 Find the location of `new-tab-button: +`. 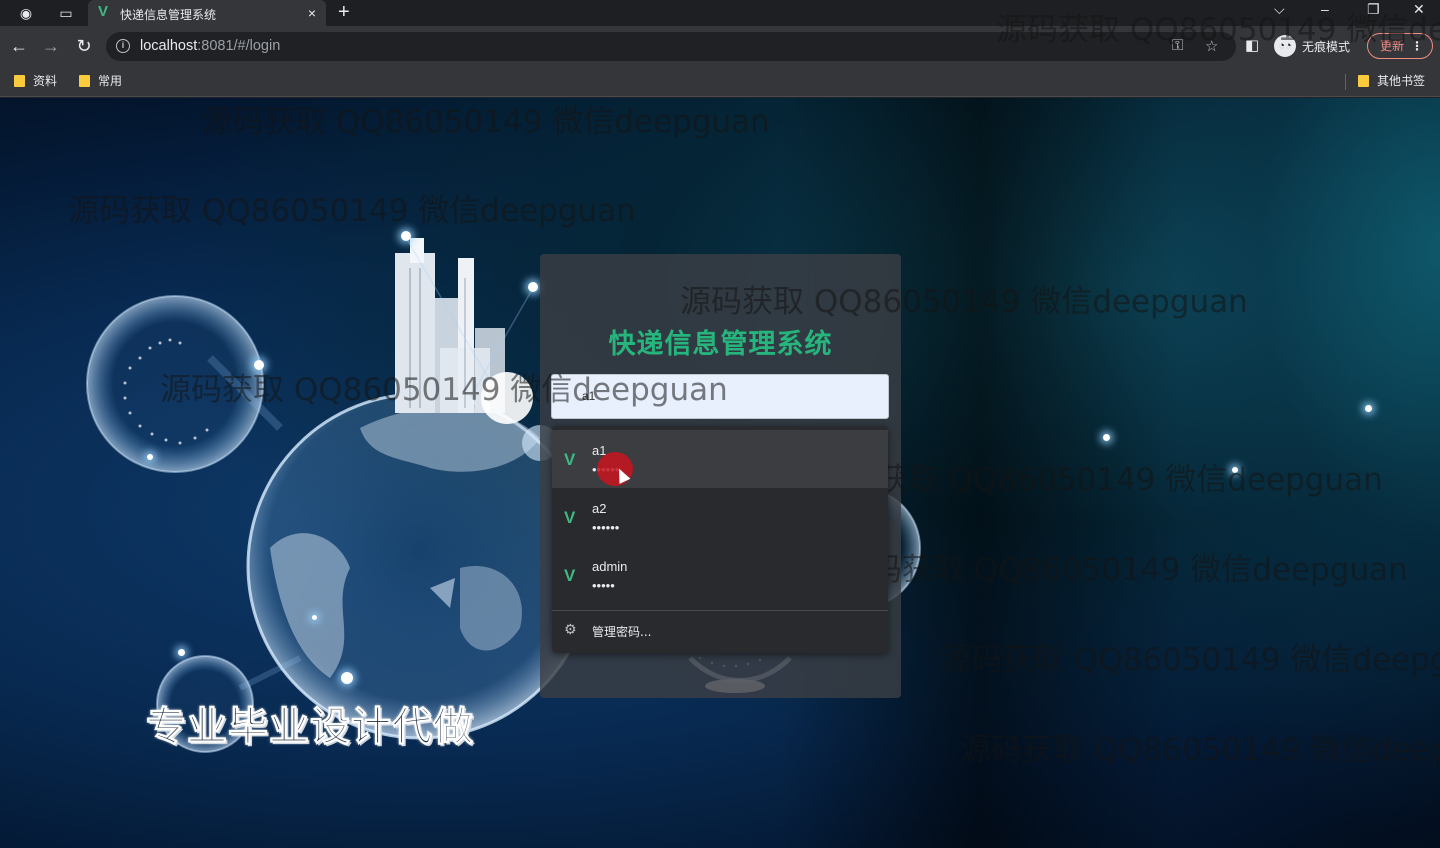

new-tab-button: + is located at coordinates (344, 12).